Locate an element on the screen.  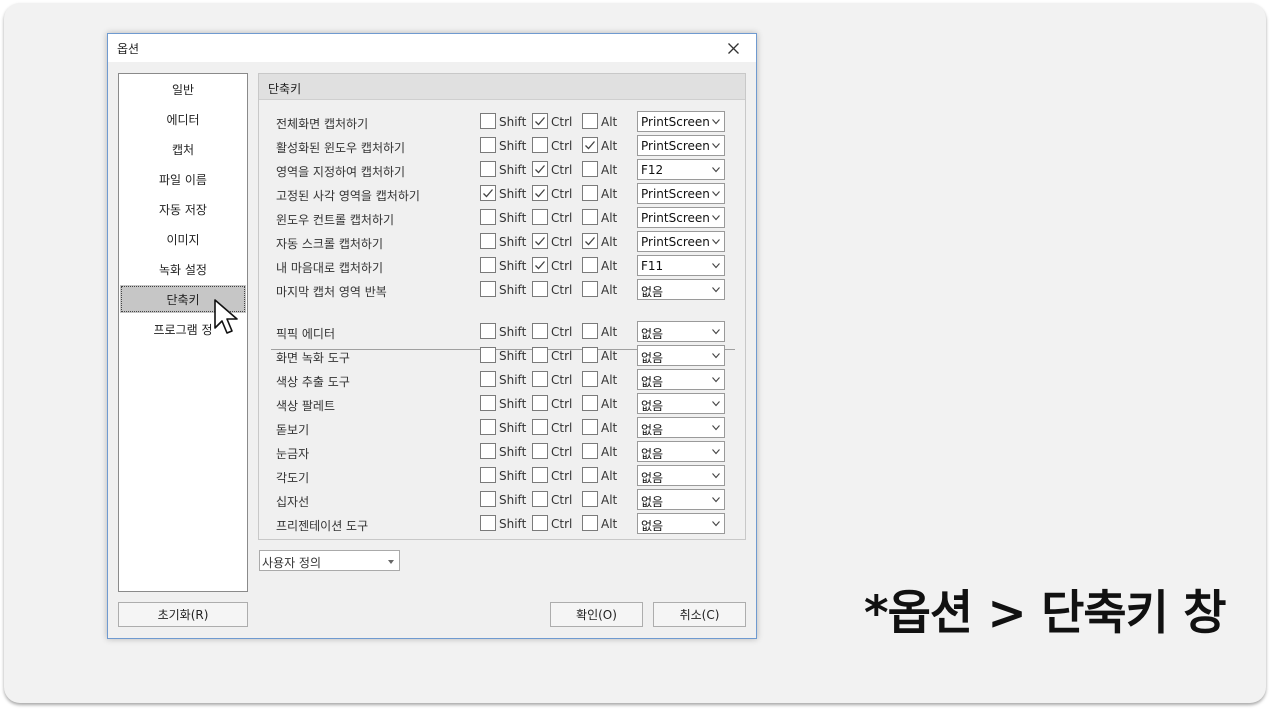
key-select: F12 is located at coordinates (681, 169).